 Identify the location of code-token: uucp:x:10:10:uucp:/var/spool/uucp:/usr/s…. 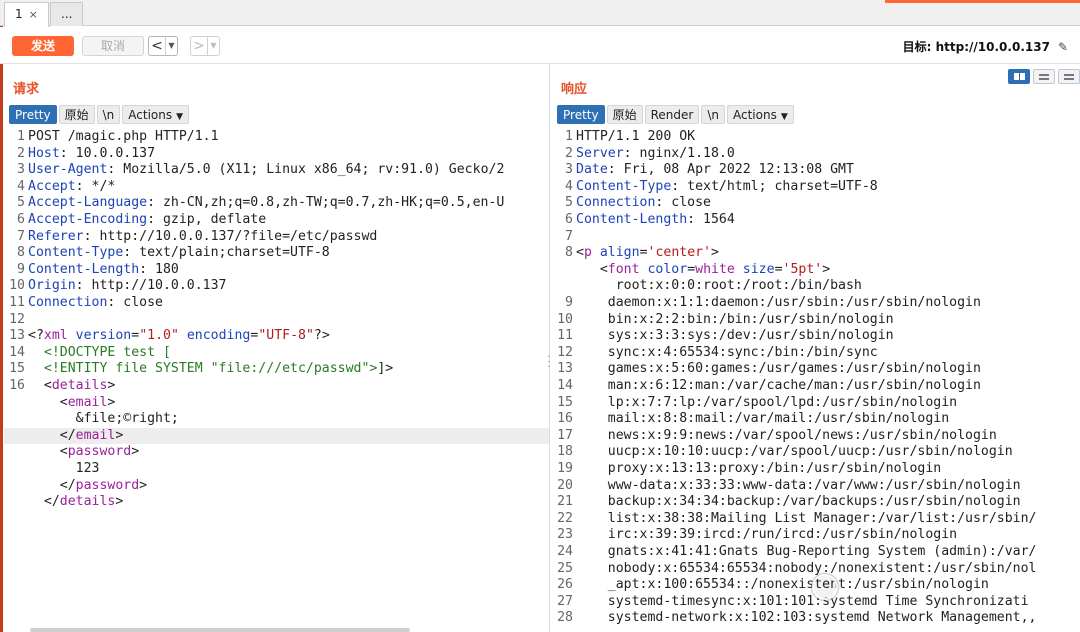
(794, 452).